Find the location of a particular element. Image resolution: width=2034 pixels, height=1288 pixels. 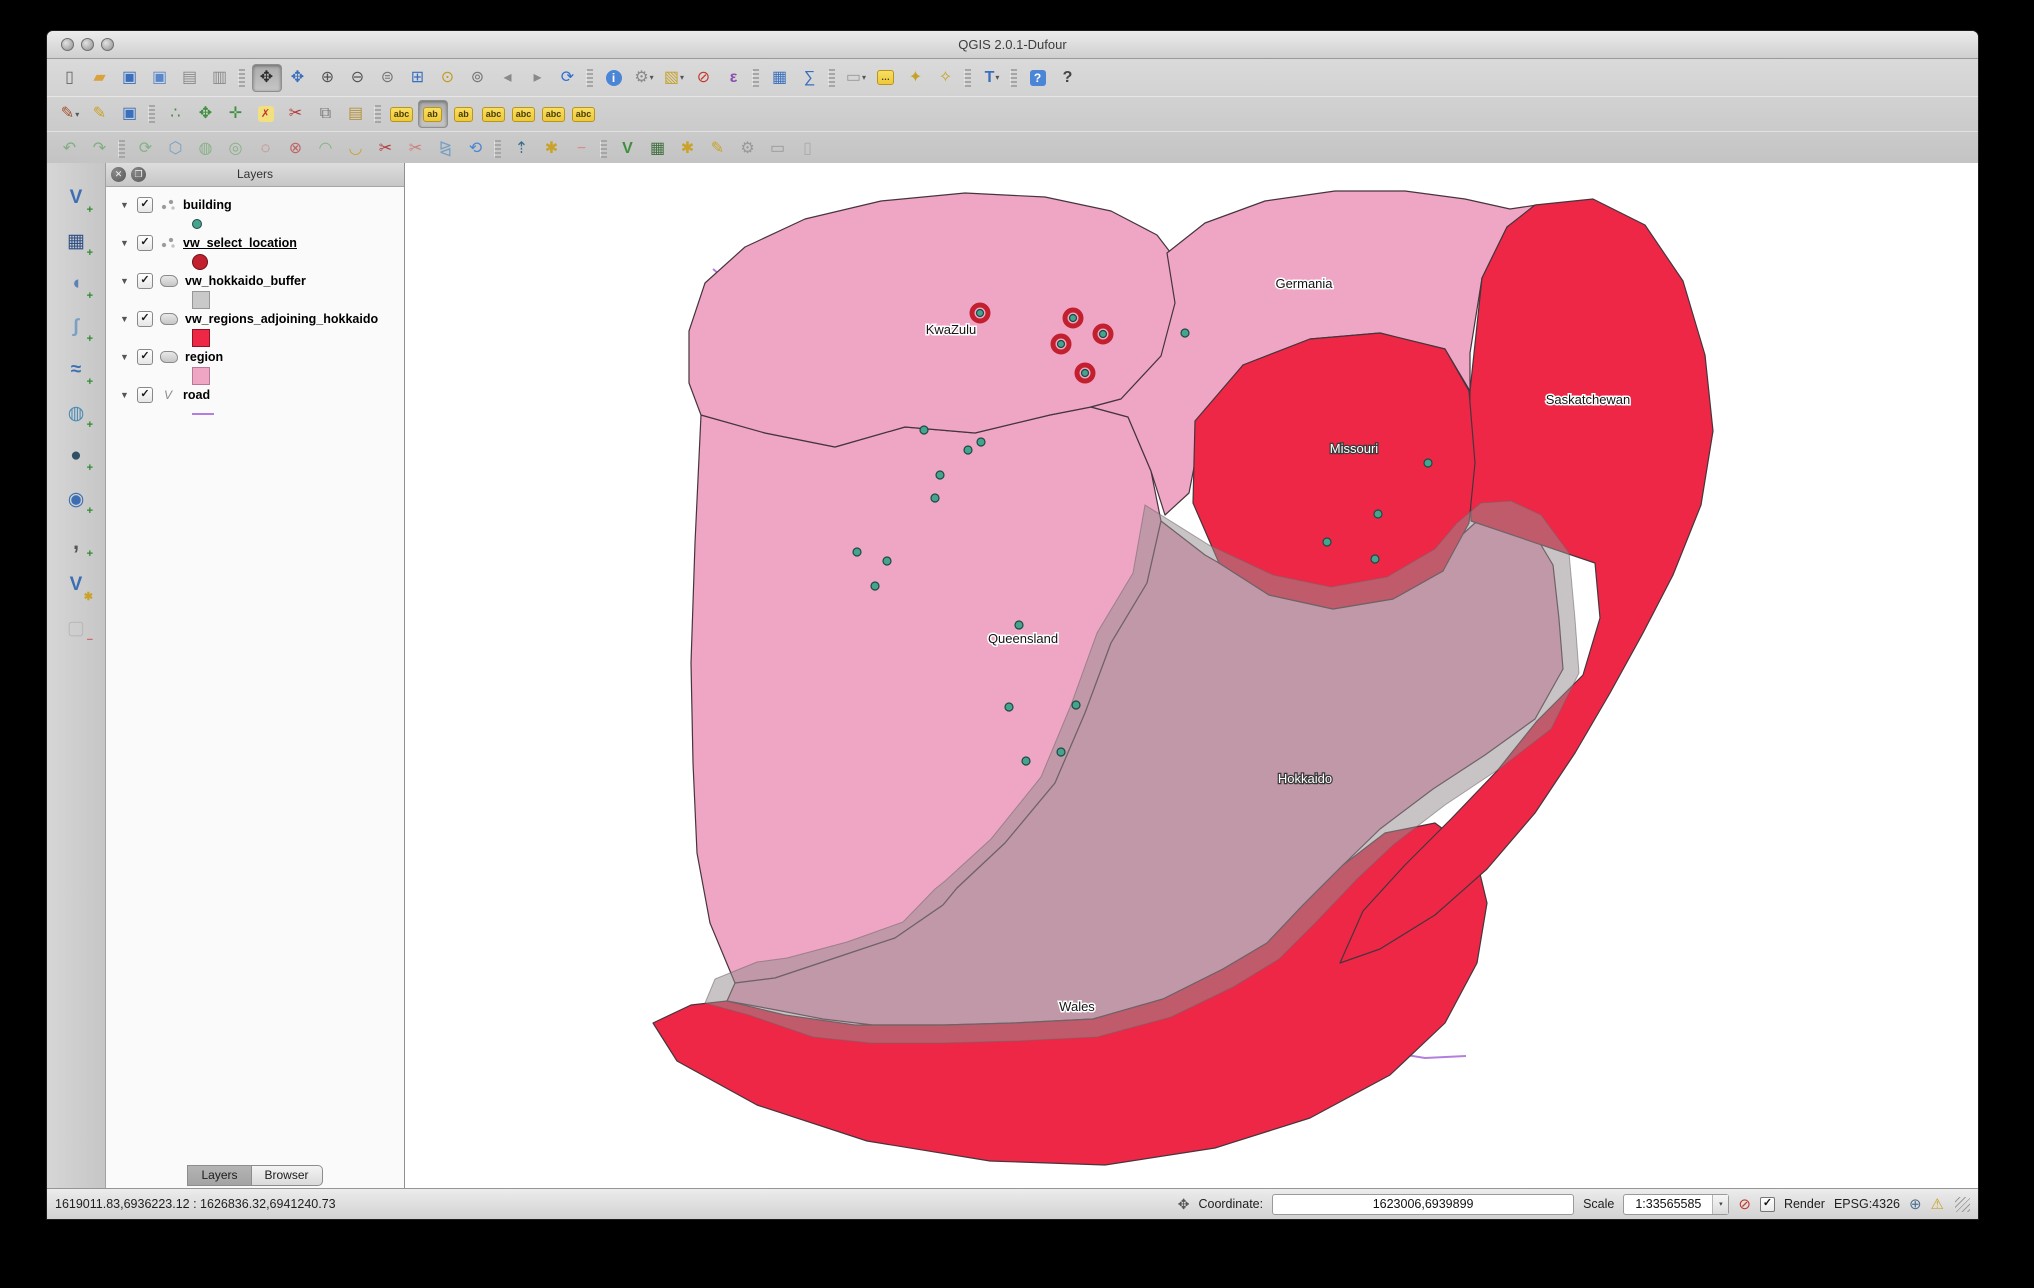

scale-value: 1:33565585 is located at coordinates (1668, 1204).